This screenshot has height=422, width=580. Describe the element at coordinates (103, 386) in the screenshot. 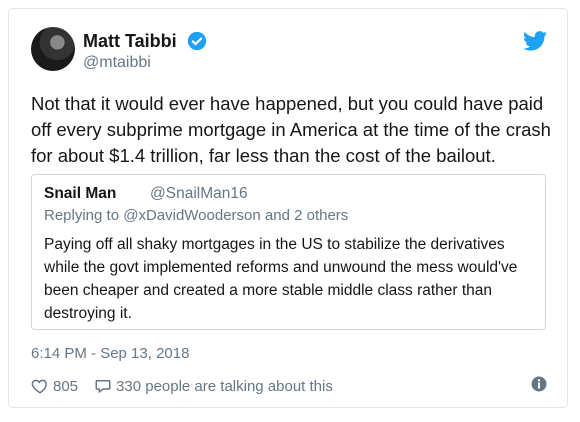

I see `comment-bubble-icon` at that location.